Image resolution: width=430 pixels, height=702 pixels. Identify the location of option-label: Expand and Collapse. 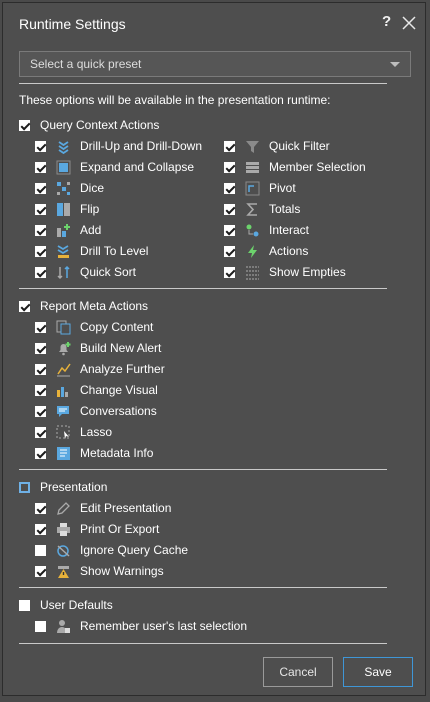
(137, 167).